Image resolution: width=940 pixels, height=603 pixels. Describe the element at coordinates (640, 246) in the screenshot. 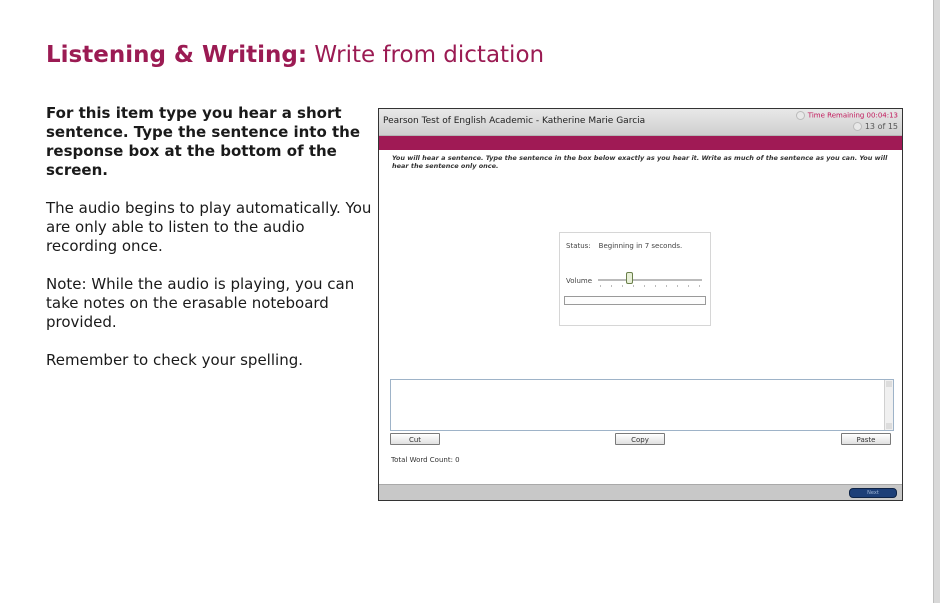

I see `status-value: Beginning in 7 seconds.` at that location.